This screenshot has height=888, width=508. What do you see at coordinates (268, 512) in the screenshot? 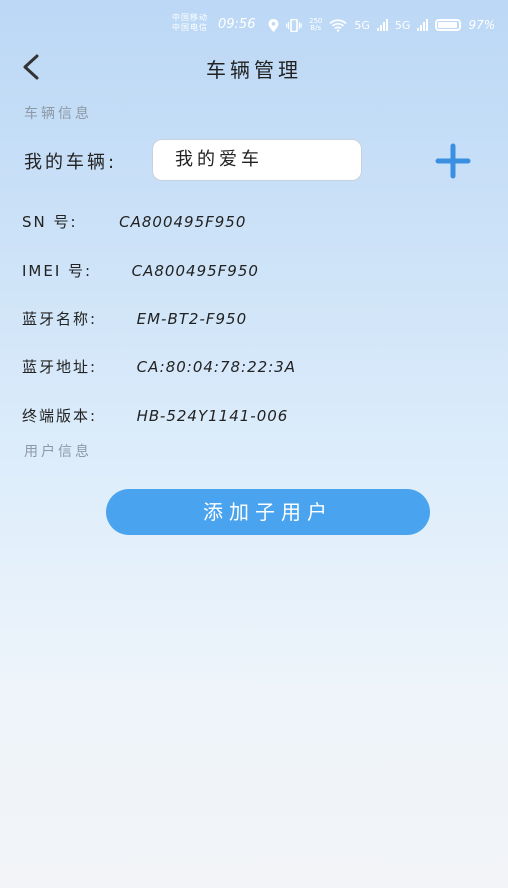
I see `add-sub-user-button: 添加子用户` at bounding box center [268, 512].